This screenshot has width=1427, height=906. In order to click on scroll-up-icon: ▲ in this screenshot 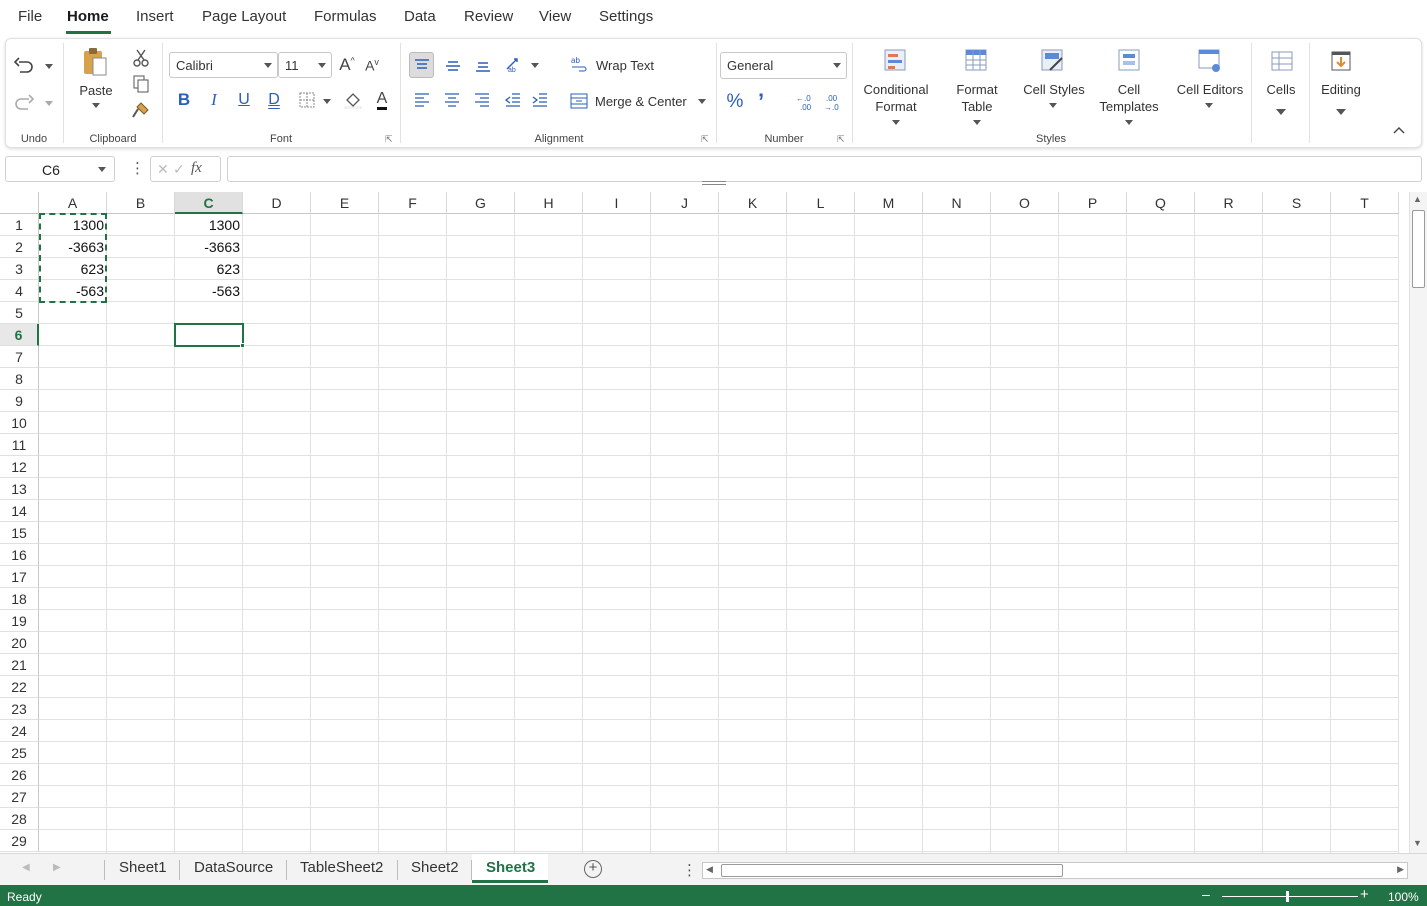, I will do `click(1417, 199)`.